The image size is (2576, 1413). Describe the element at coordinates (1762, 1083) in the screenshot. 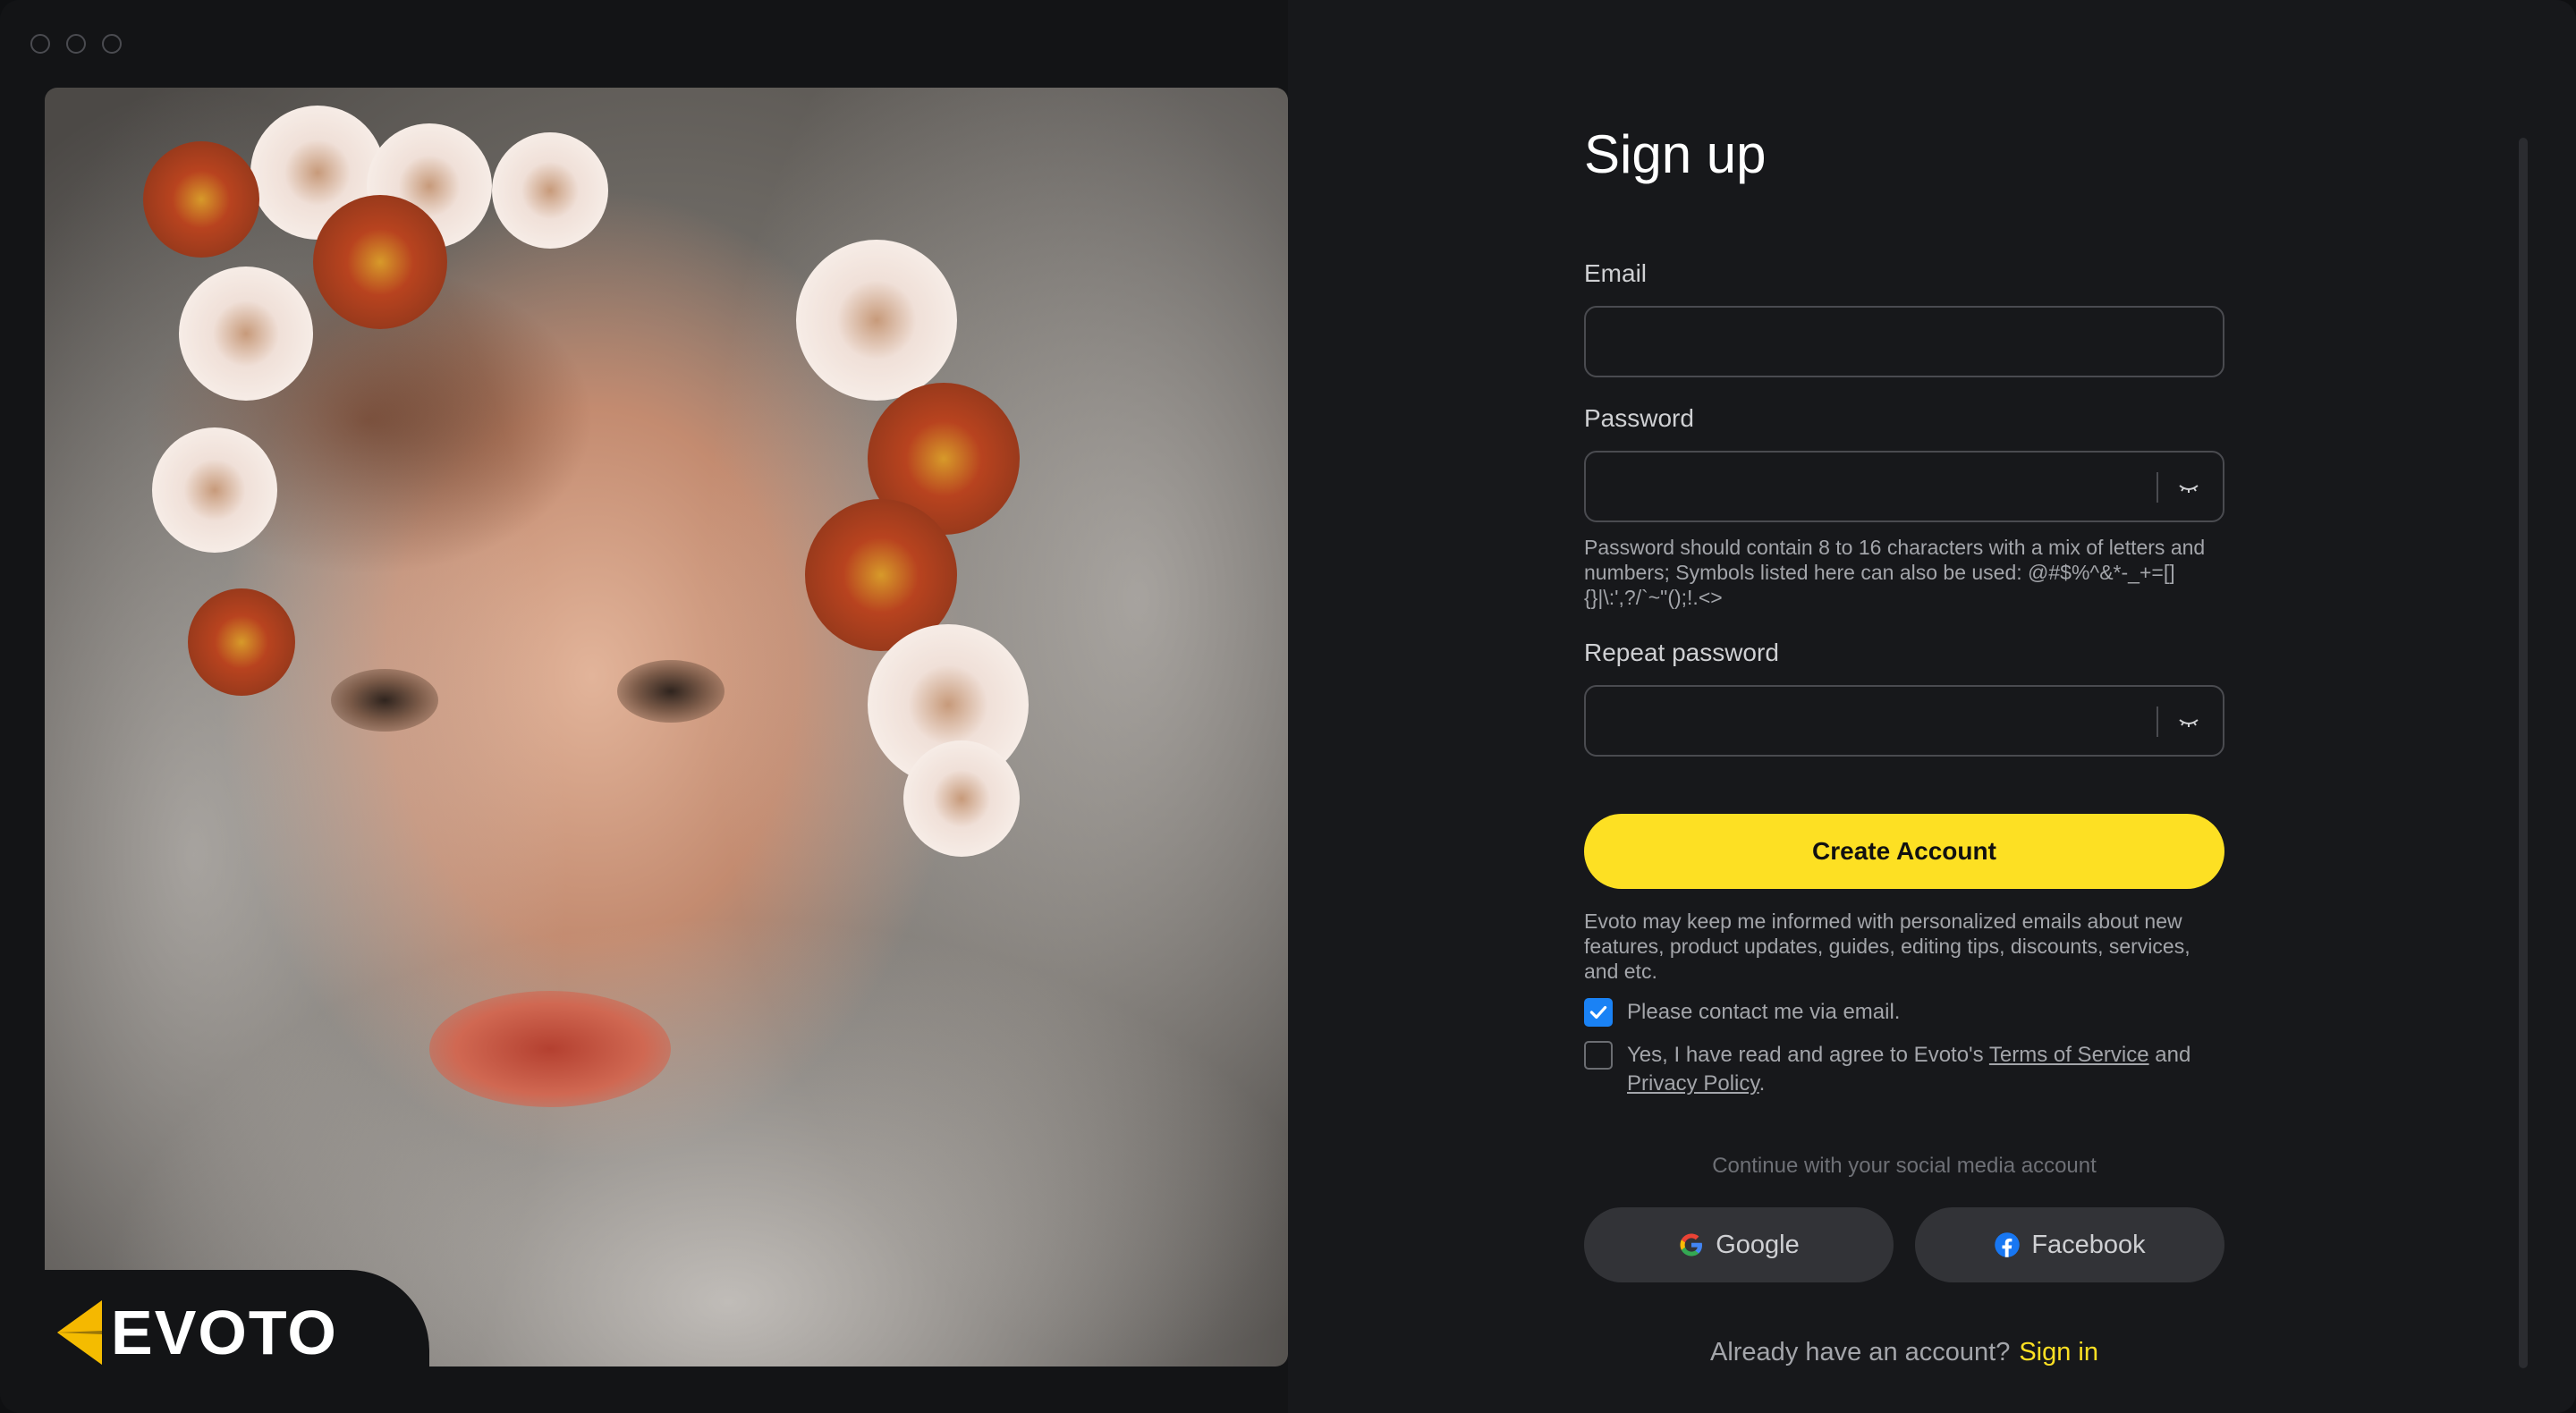

I see `terms-suffix: .` at that location.